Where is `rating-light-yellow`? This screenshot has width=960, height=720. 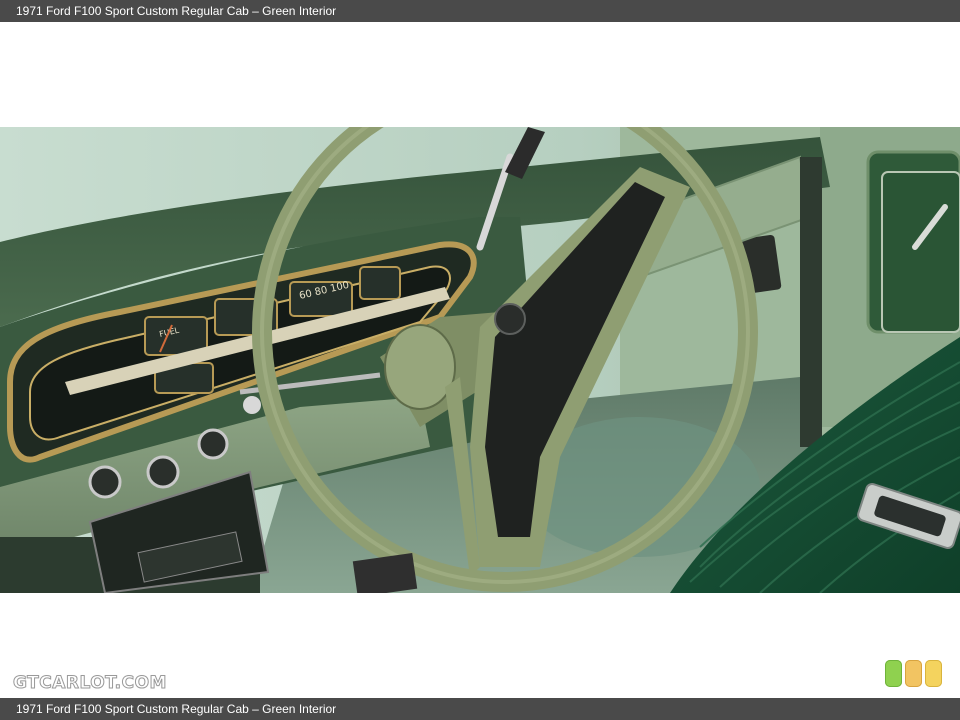
rating-light-yellow is located at coordinates (933, 673).